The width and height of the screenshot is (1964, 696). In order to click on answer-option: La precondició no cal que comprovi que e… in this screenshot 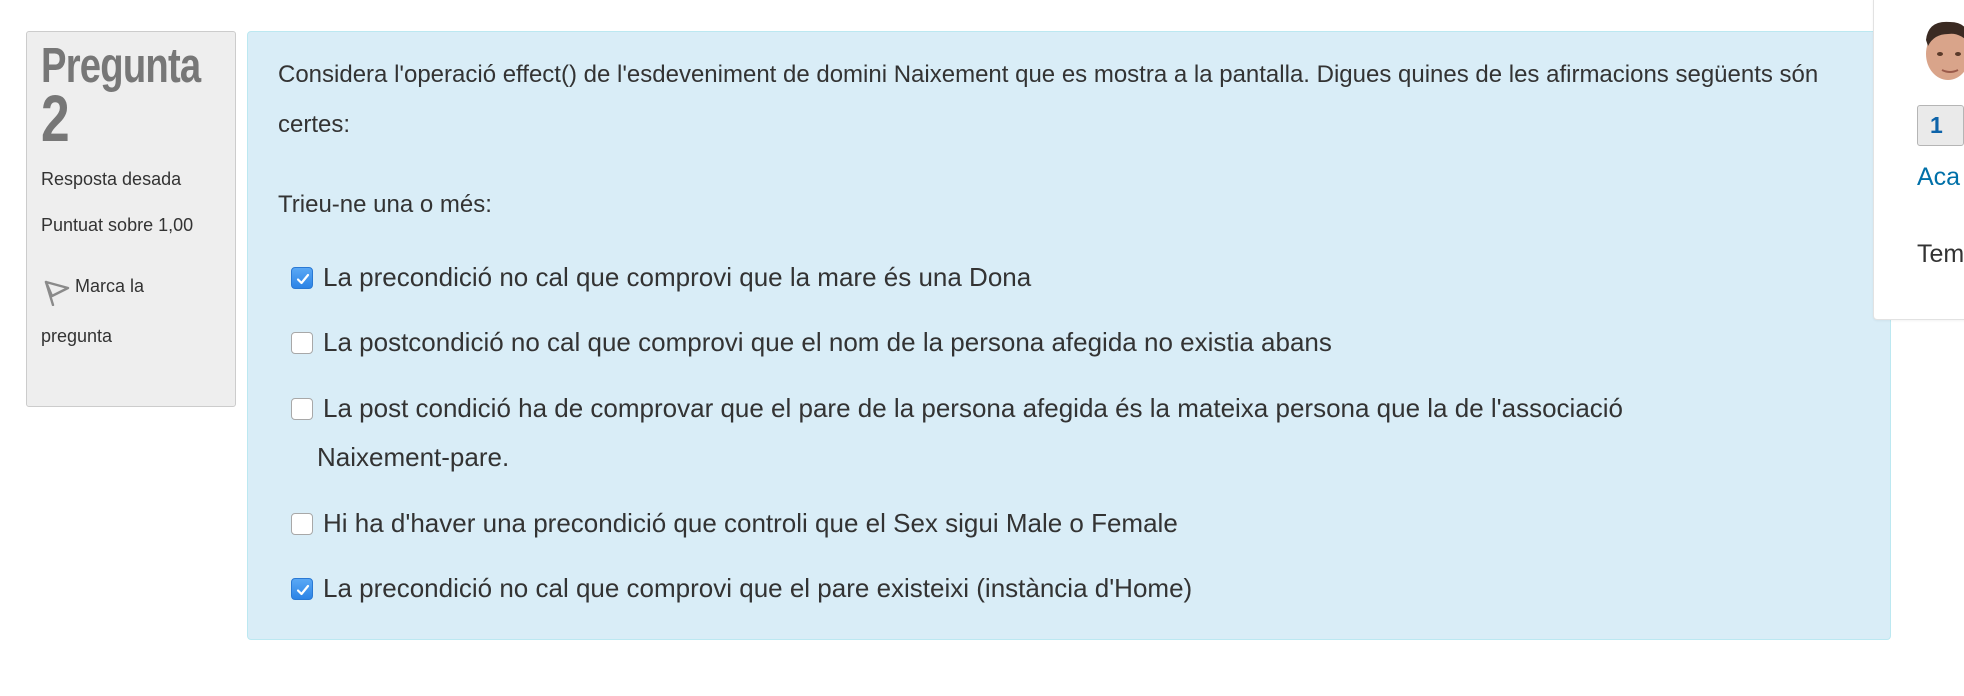, I will do `click(1071, 588)`.